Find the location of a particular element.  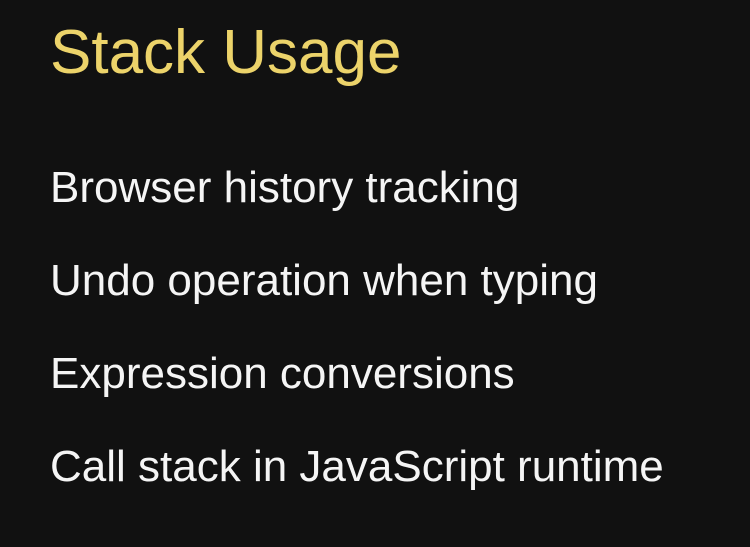

list-item: Call stack in JavaScript runtime is located at coordinates (357, 466).